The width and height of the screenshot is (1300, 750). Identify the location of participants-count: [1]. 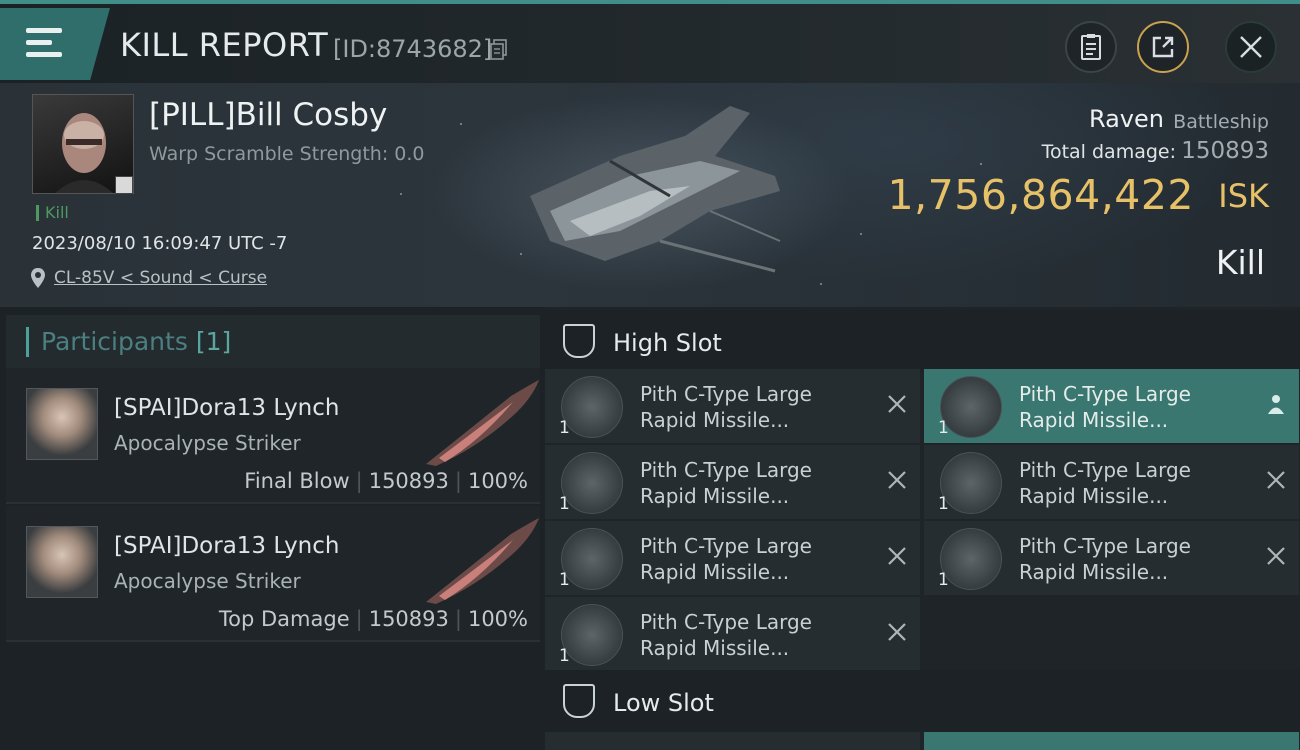
(213, 341).